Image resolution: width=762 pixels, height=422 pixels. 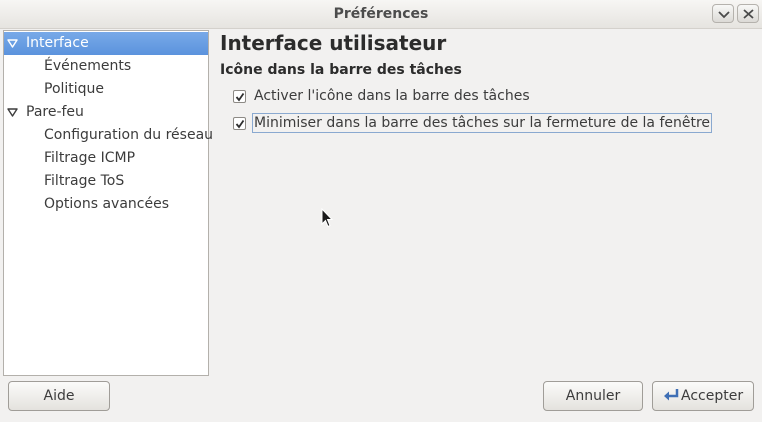 I want to click on restore-icon, so click(x=724, y=15).